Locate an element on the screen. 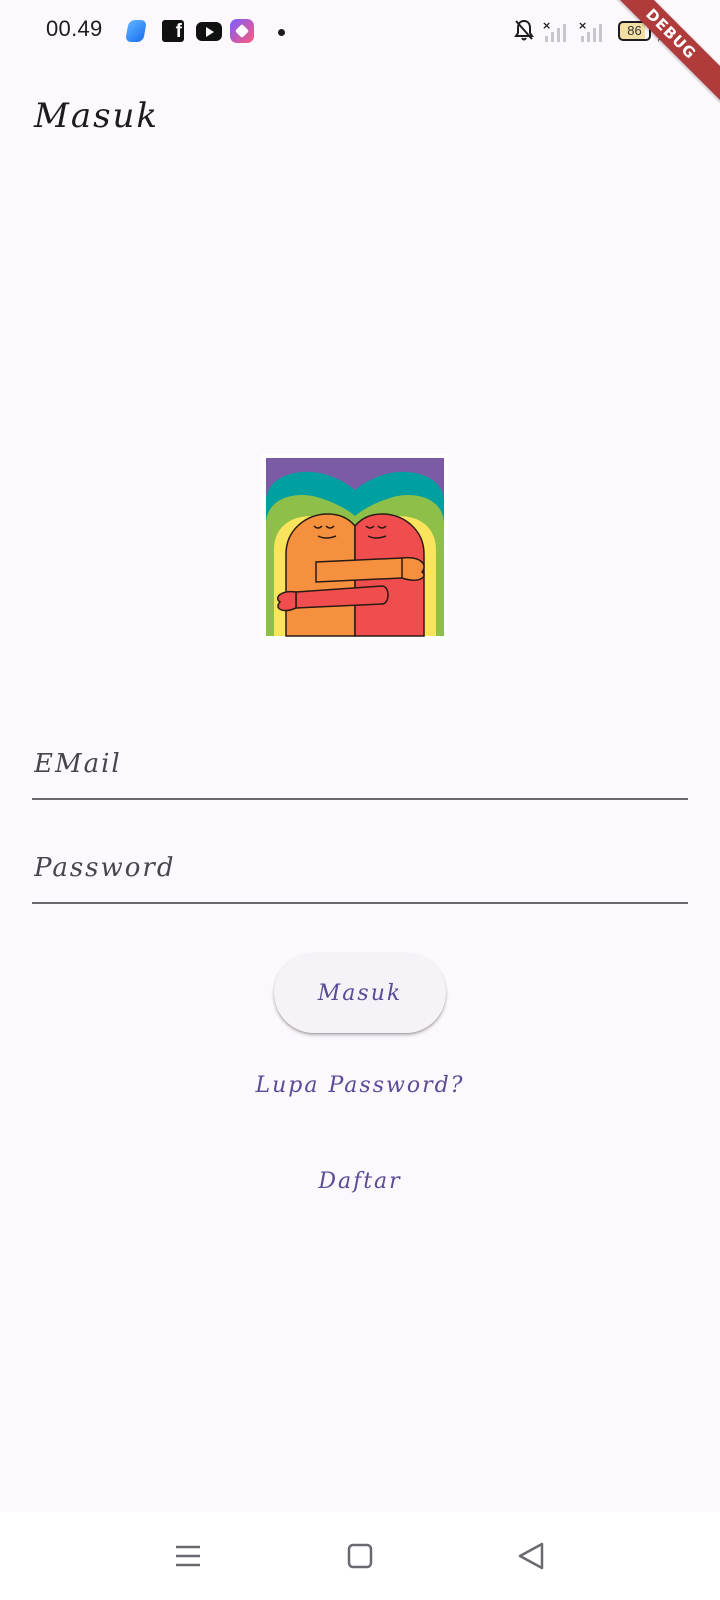  bell-off-icon is located at coordinates (524, 30).